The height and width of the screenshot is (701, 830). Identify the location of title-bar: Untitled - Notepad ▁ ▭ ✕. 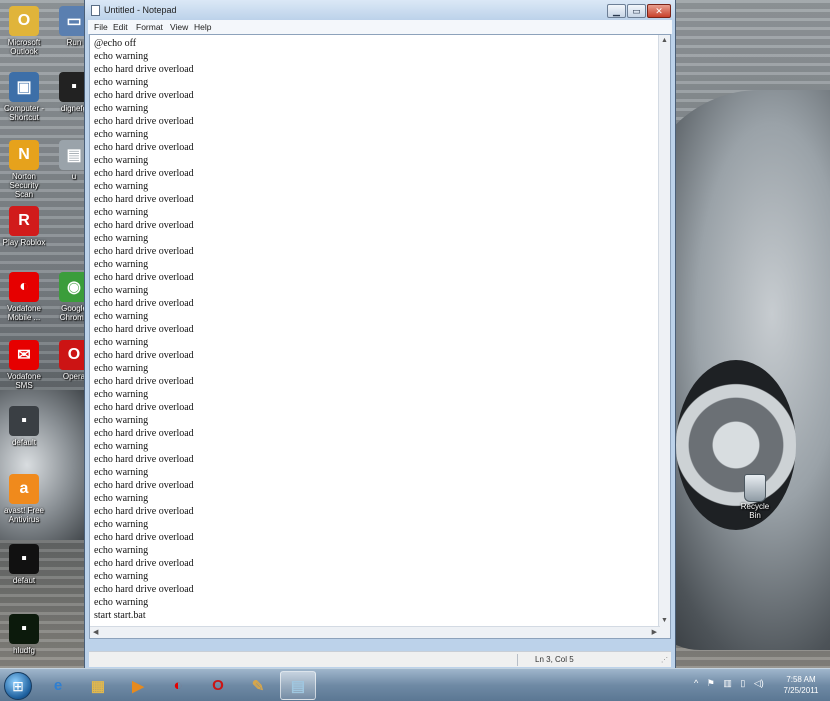
(380, 10).